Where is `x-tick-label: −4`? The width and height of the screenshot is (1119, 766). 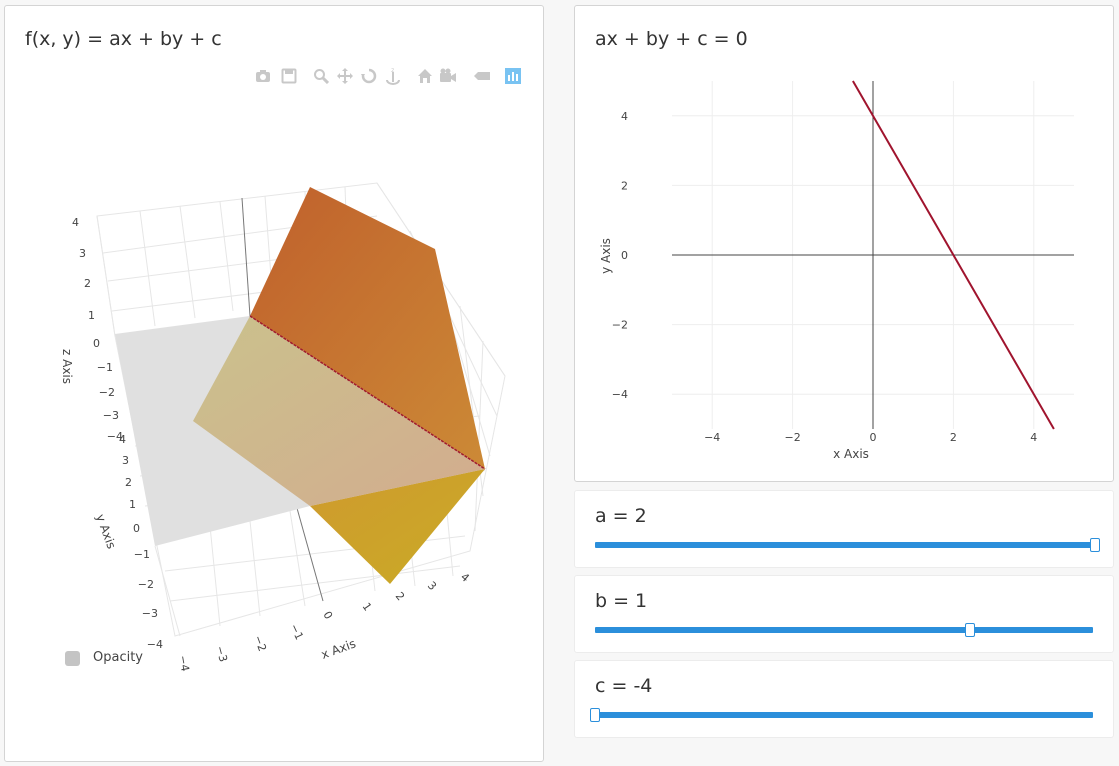 x-tick-label: −4 is located at coordinates (712, 437).